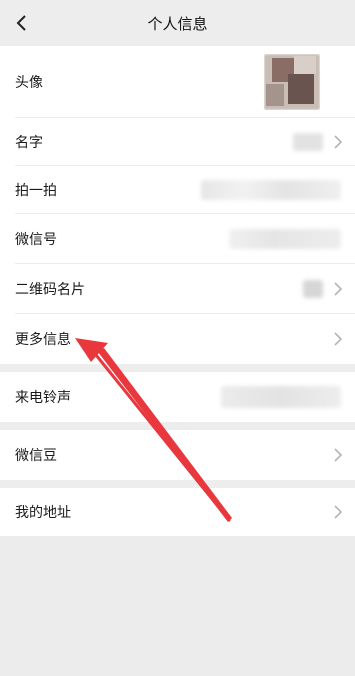 The image size is (355, 676). I want to click on row-address: 我的地址, so click(177, 512).